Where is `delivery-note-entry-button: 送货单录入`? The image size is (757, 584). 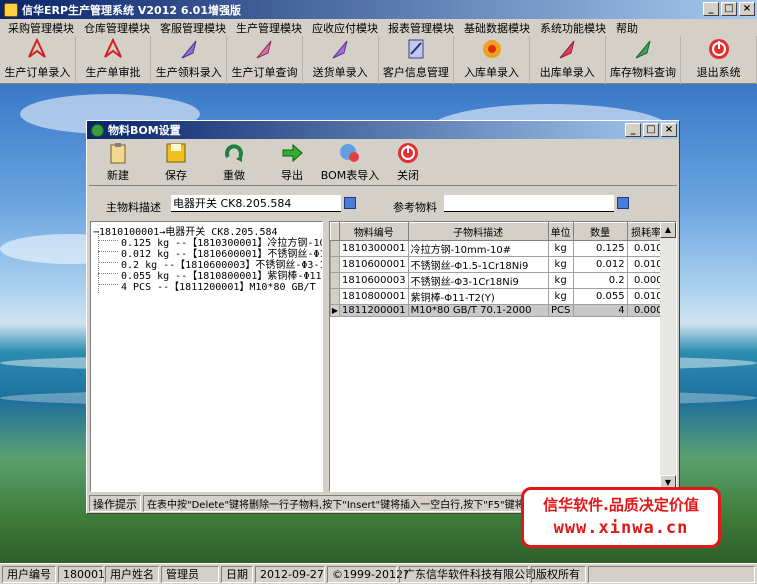
delivery-note-entry-button: 送货单录入 is located at coordinates (341, 60).